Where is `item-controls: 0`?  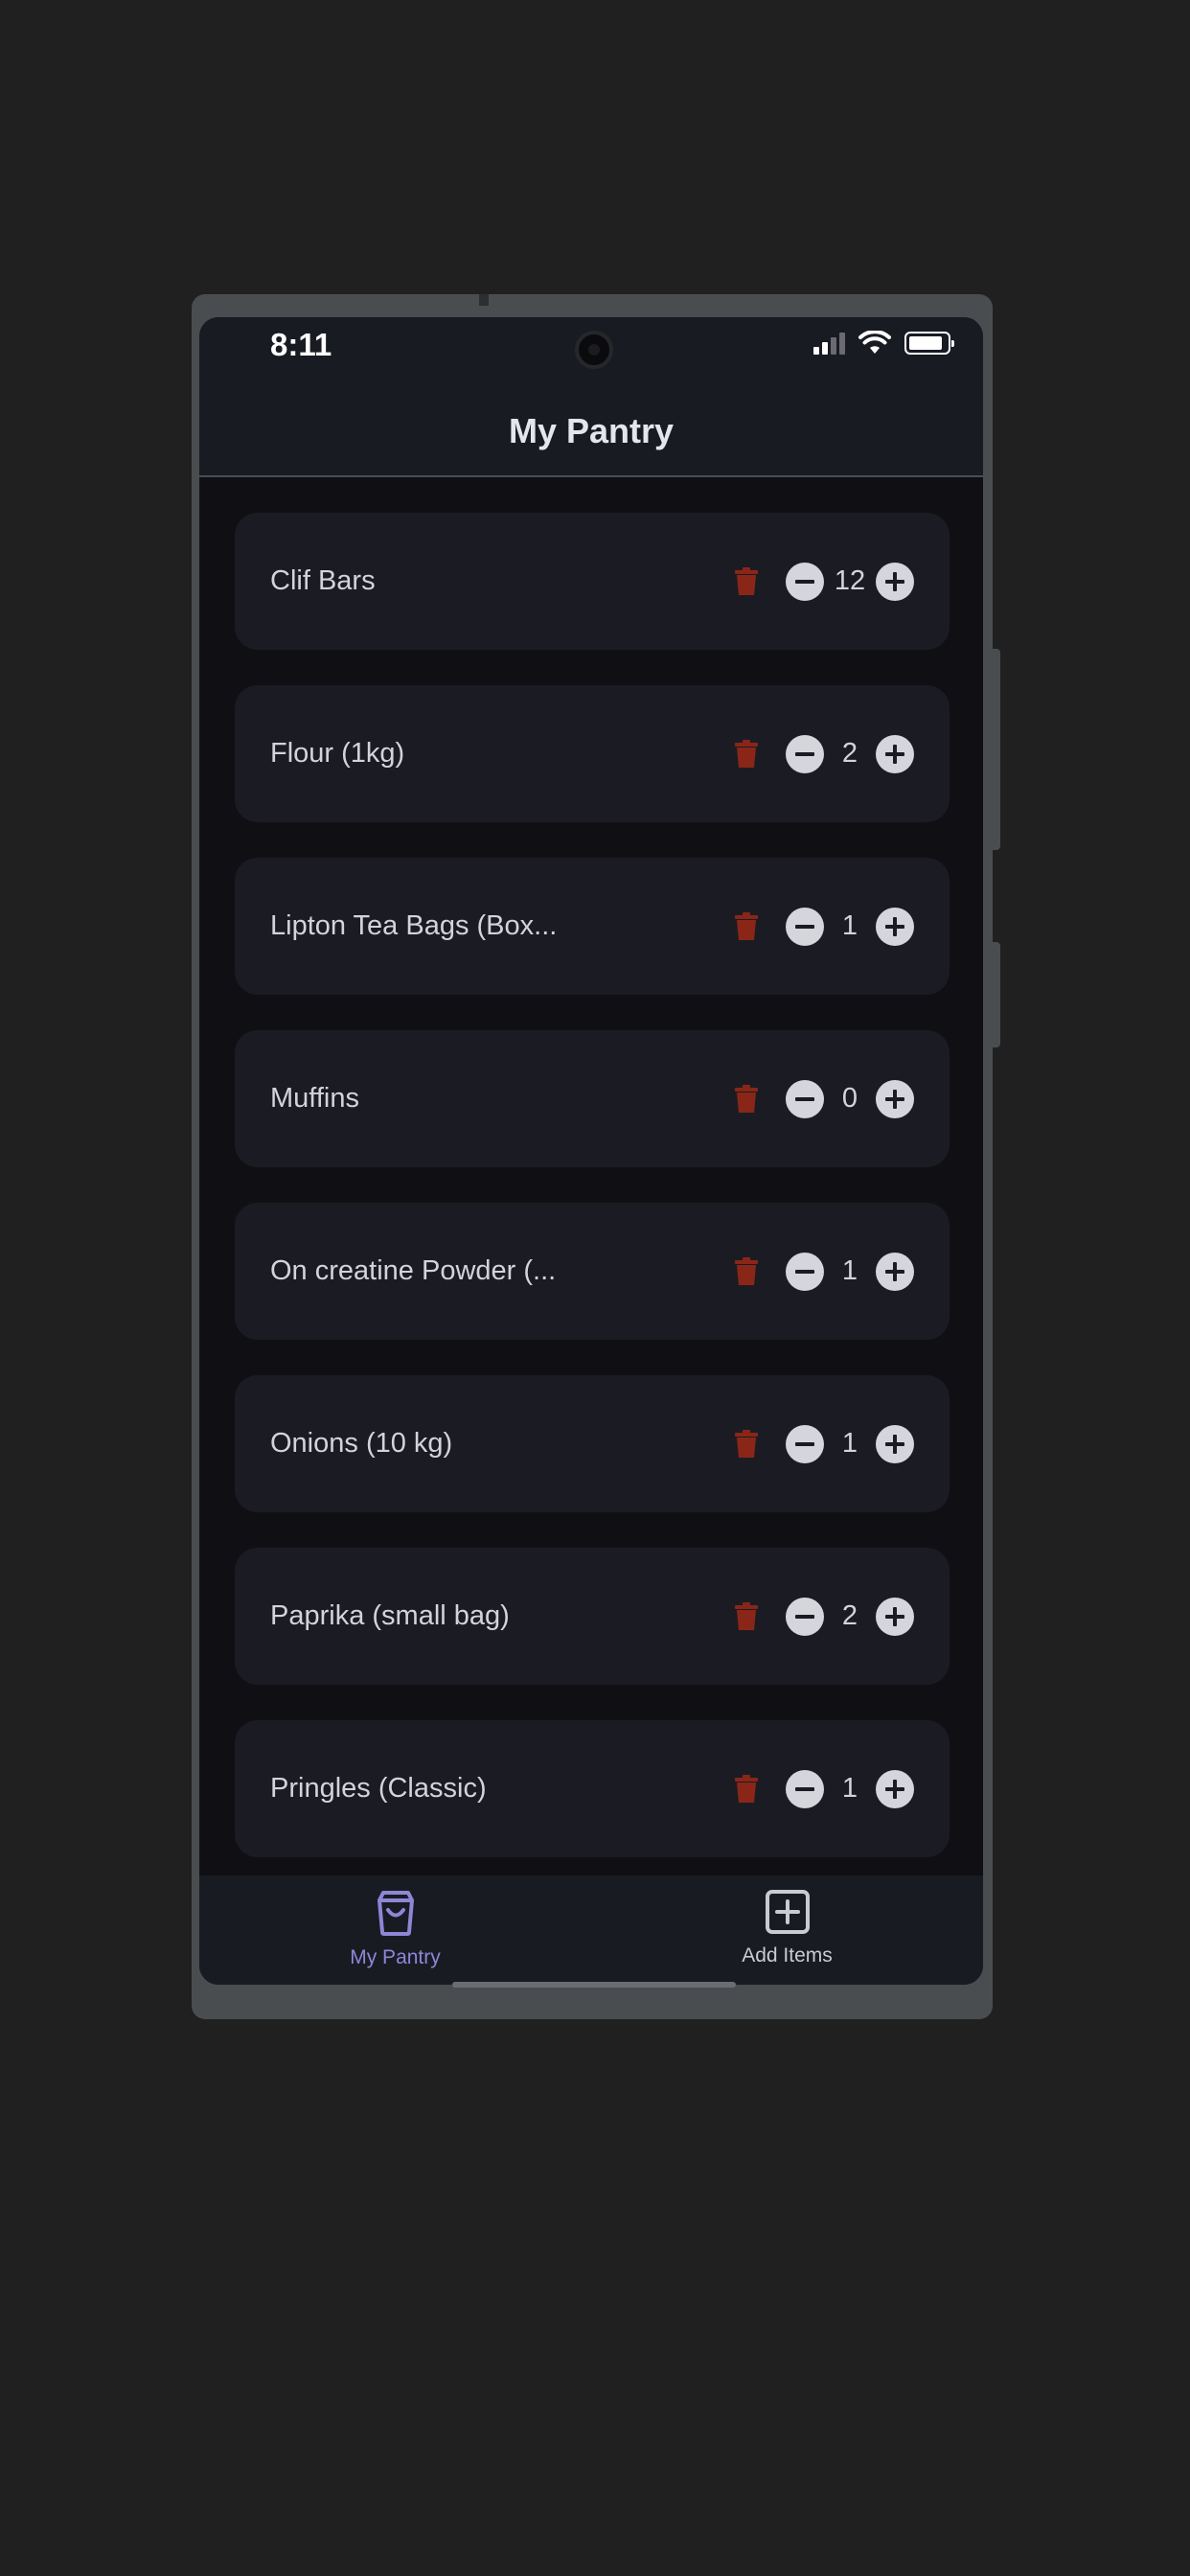 item-controls: 0 is located at coordinates (824, 1098).